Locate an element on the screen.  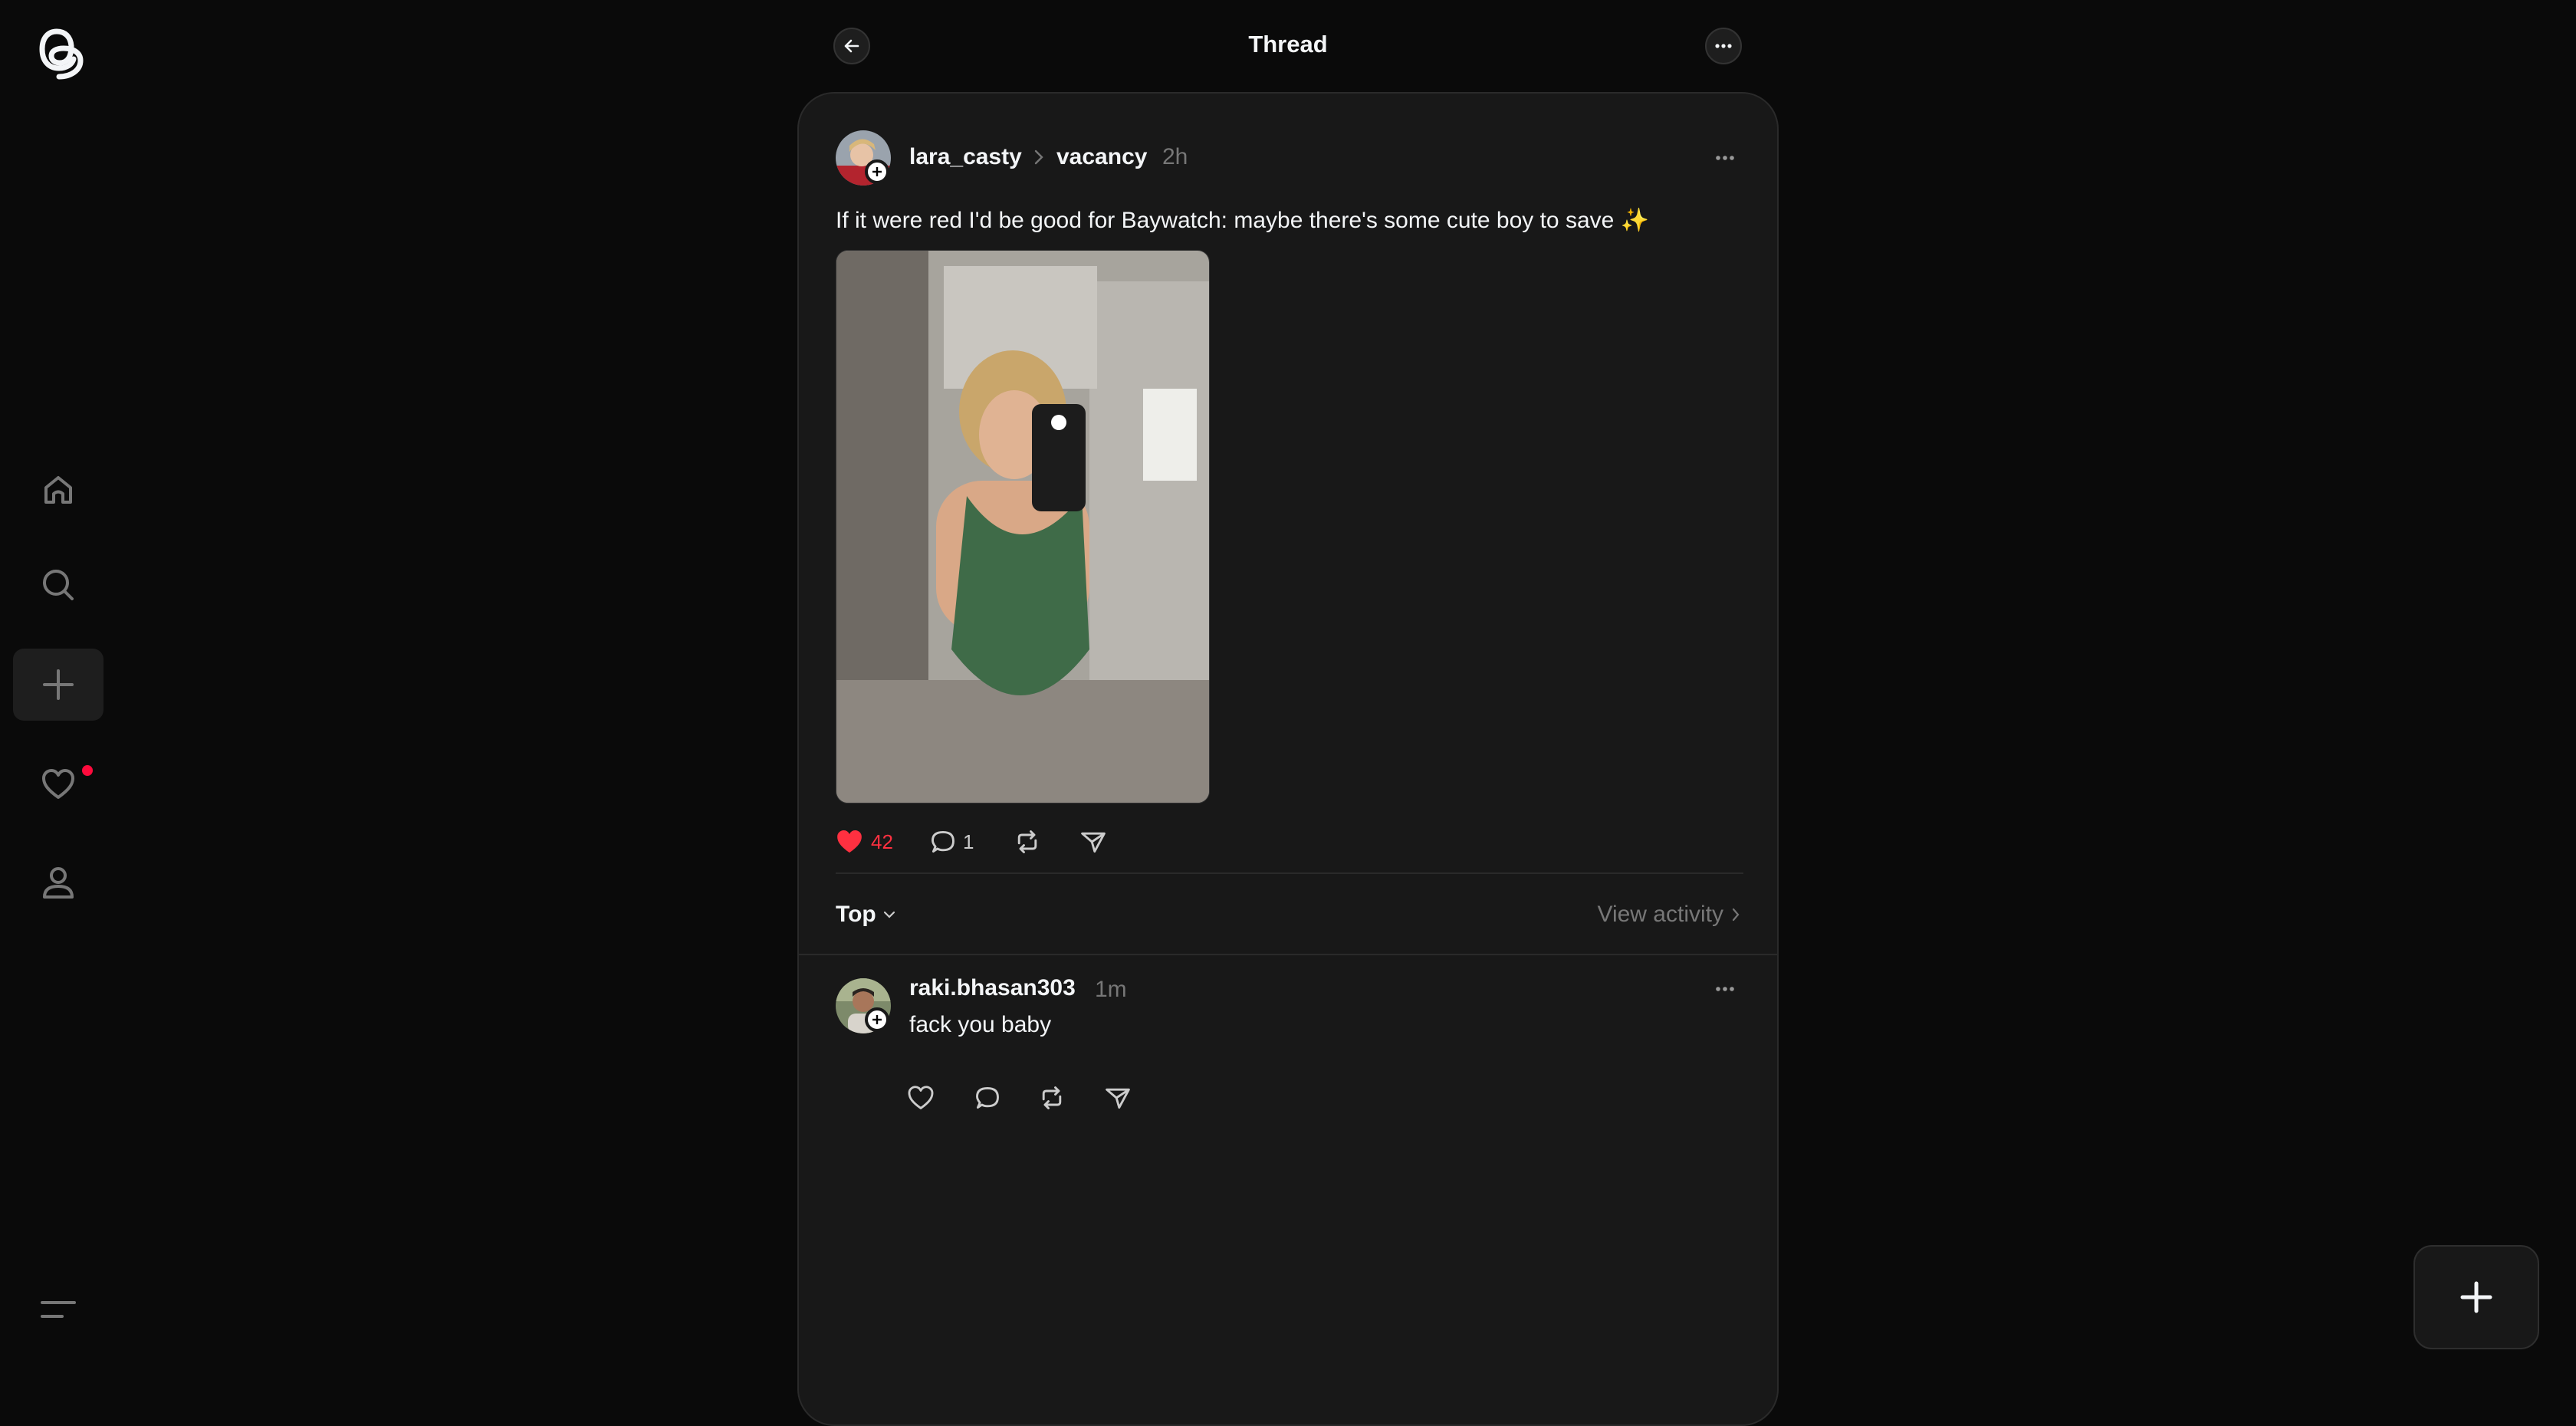
new-thread-button is located at coordinates (2476, 1297).